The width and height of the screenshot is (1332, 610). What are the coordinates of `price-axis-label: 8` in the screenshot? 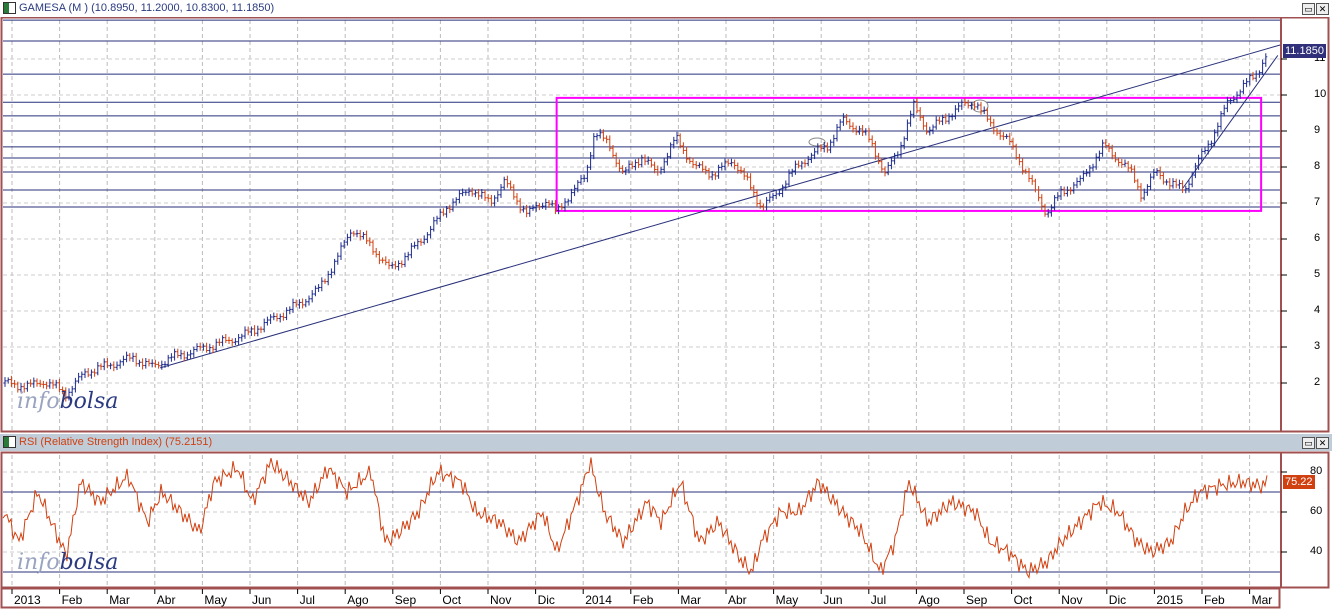 It's located at (1317, 166).